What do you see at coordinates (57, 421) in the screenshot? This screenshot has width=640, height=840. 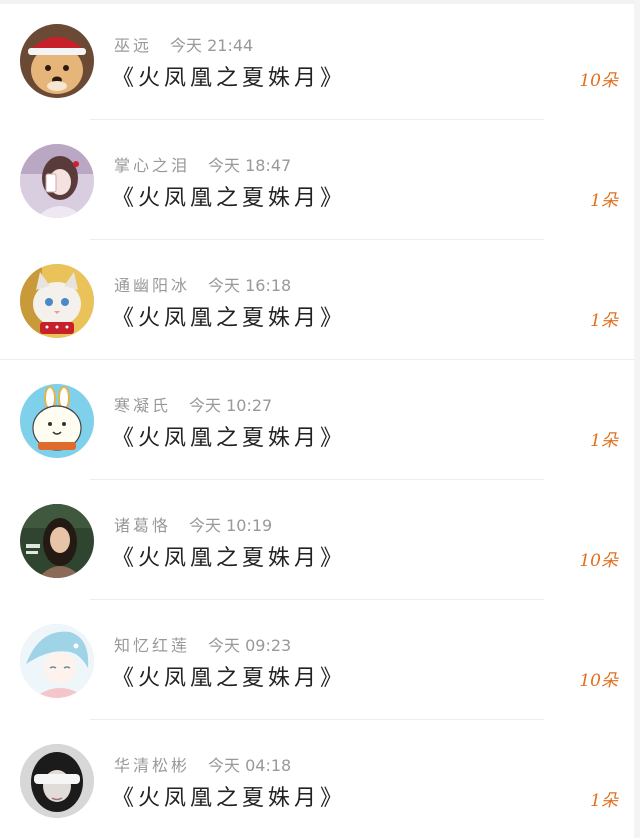 I see `cartoon-bunny-avatar` at bounding box center [57, 421].